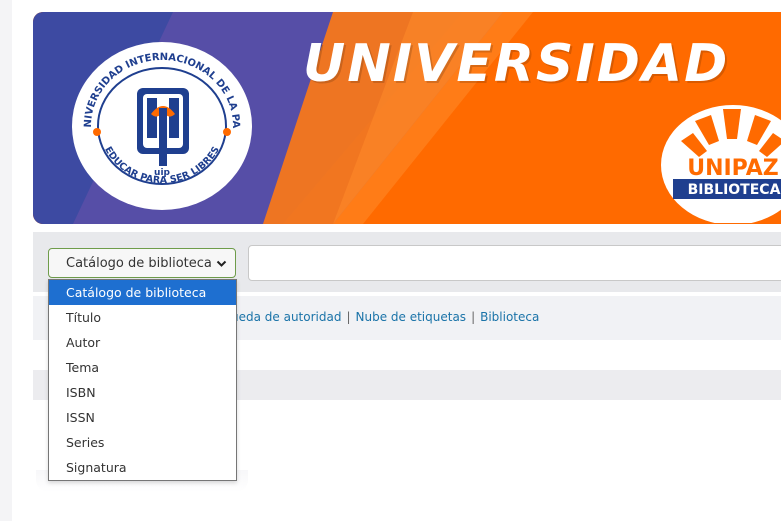  What do you see at coordinates (139, 263) in the screenshot?
I see `search-type-select-value: Catálogo de biblioteca` at bounding box center [139, 263].